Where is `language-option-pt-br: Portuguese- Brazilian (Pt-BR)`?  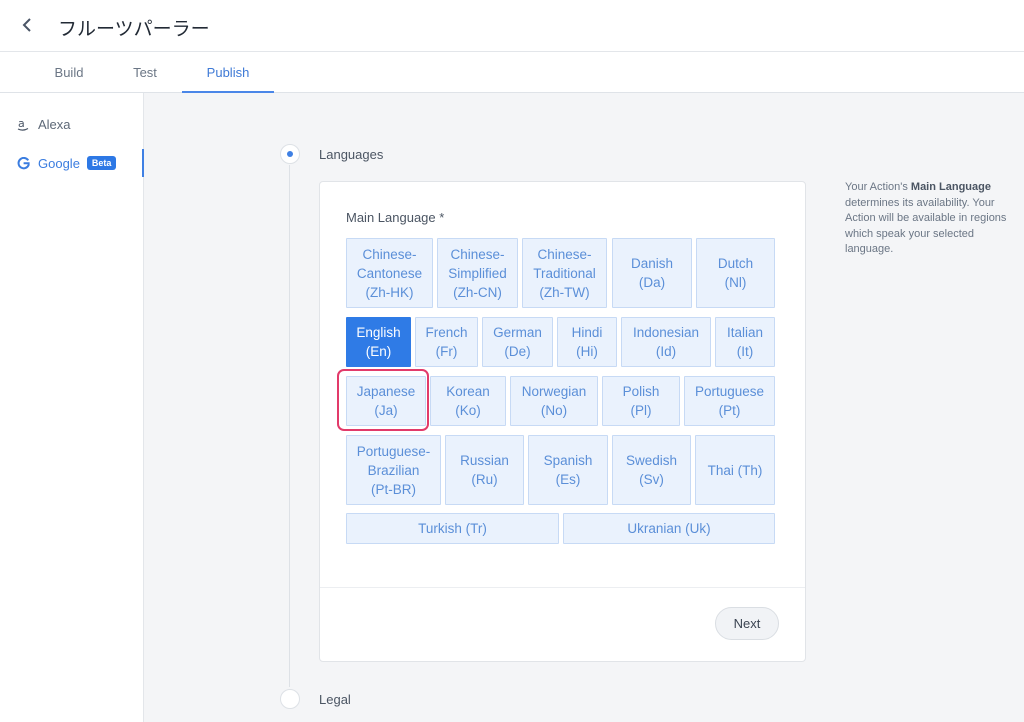
language-option-pt-br: Portuguese- Brazilian (Pt-BR) is located at coordinates (393, 470).